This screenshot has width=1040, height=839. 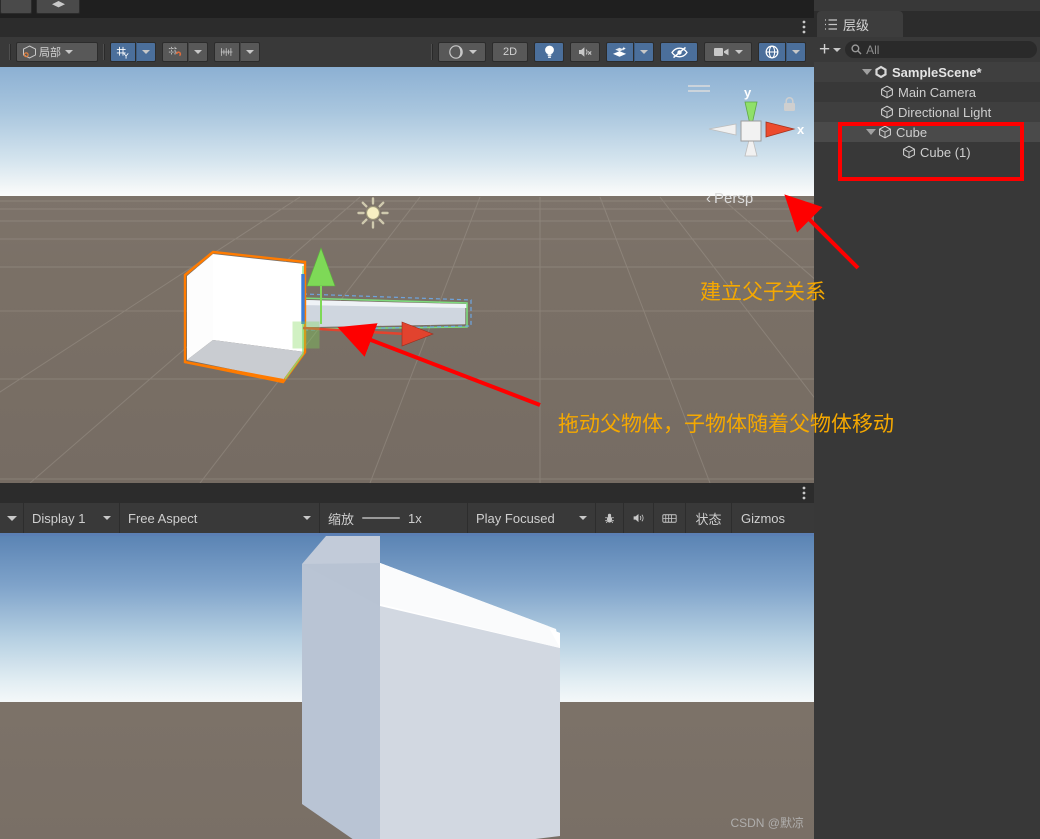 I want to click on pivot-rotation-button: 局部, so click(x=57, y=52).